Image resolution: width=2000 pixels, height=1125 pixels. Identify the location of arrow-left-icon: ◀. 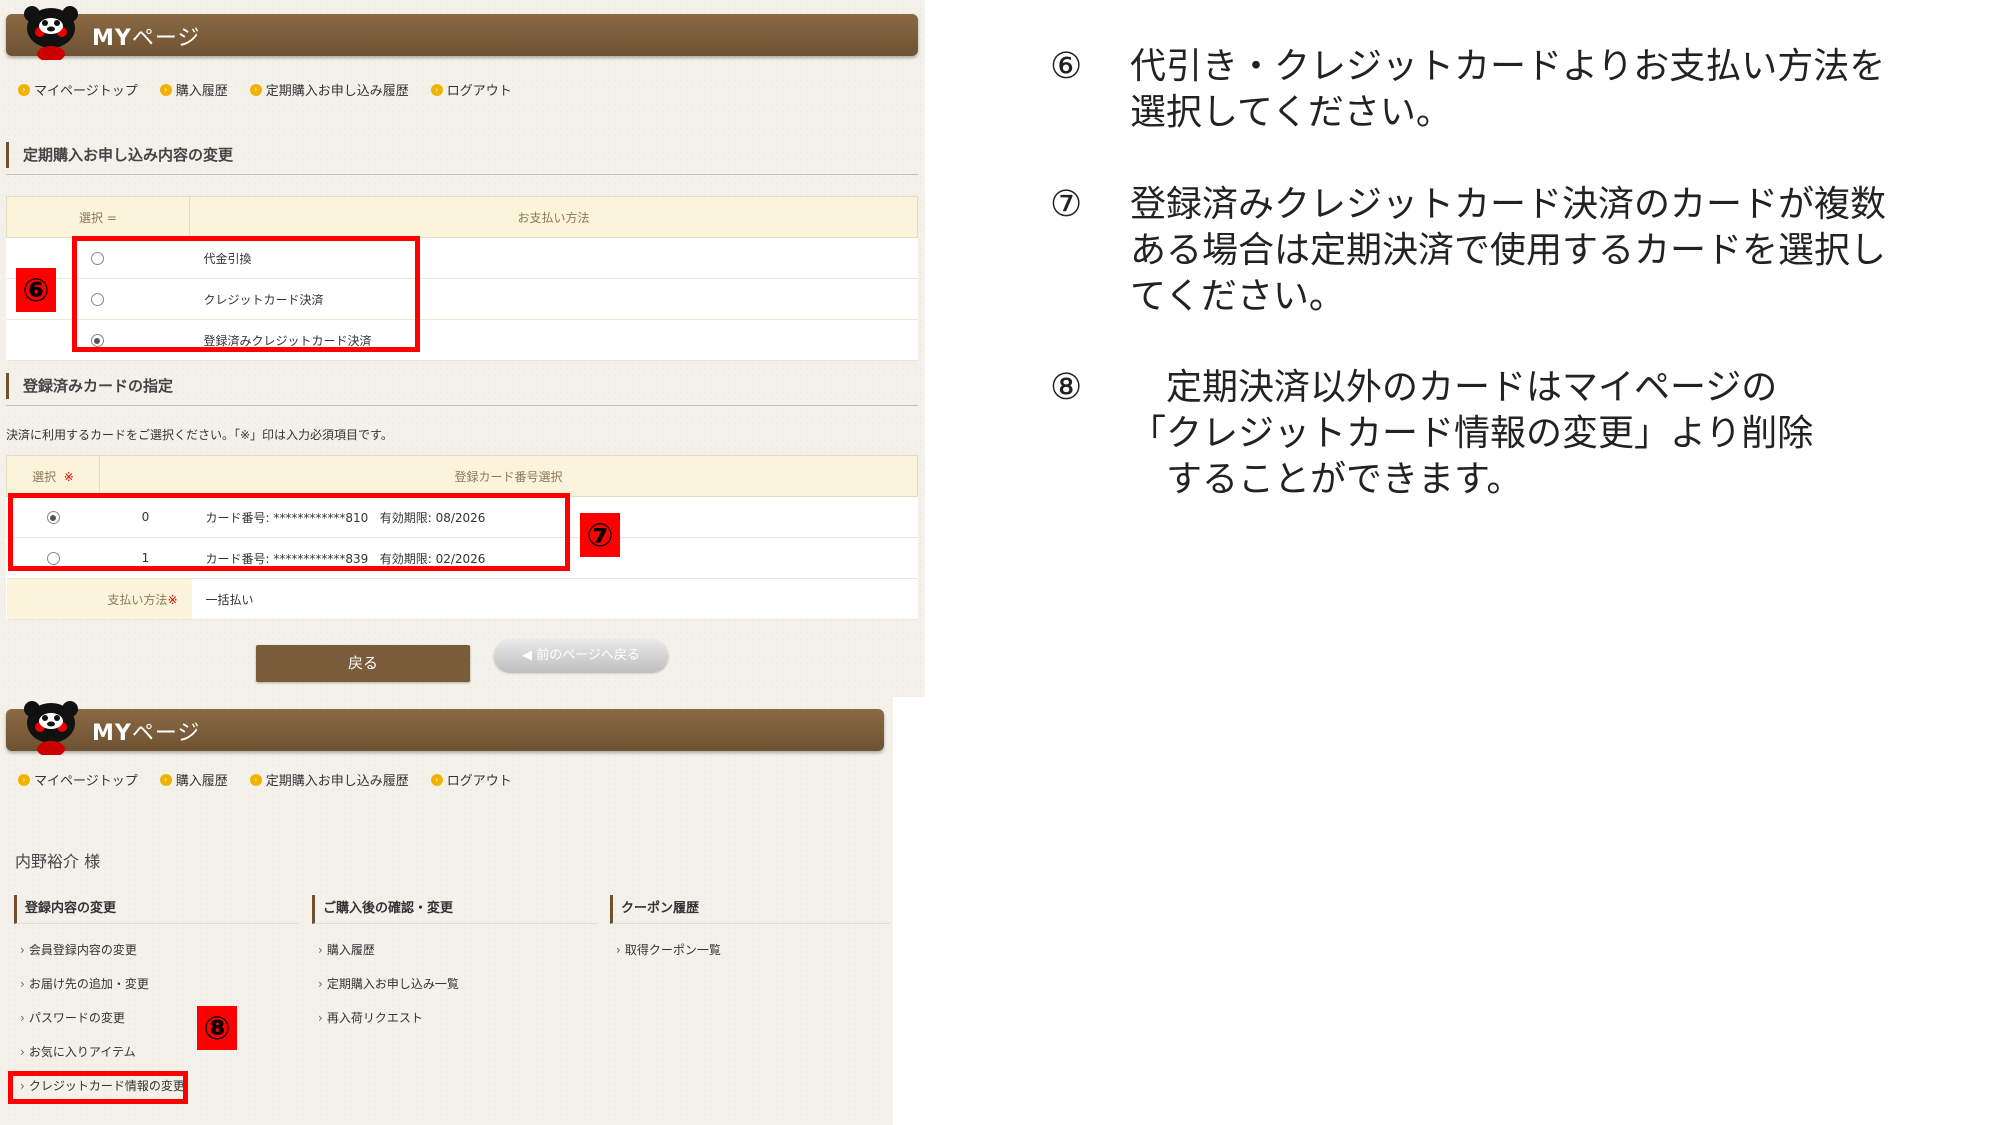
(529, 655).